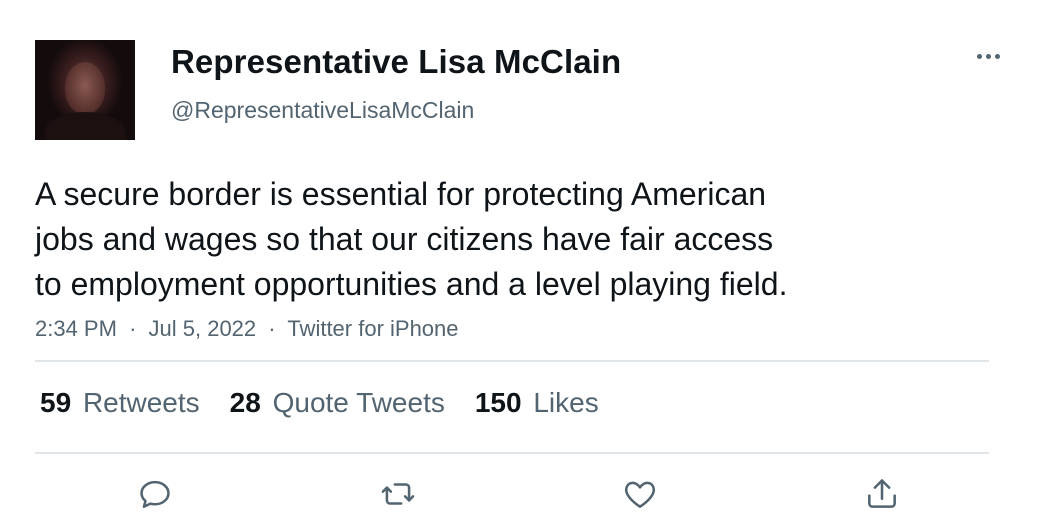 This screenshot has width=1050, height=525. What do you see at coordinates (85, 126) in the screenshot?
I see `avatar-shoulders` at bounding box center [85, 126].